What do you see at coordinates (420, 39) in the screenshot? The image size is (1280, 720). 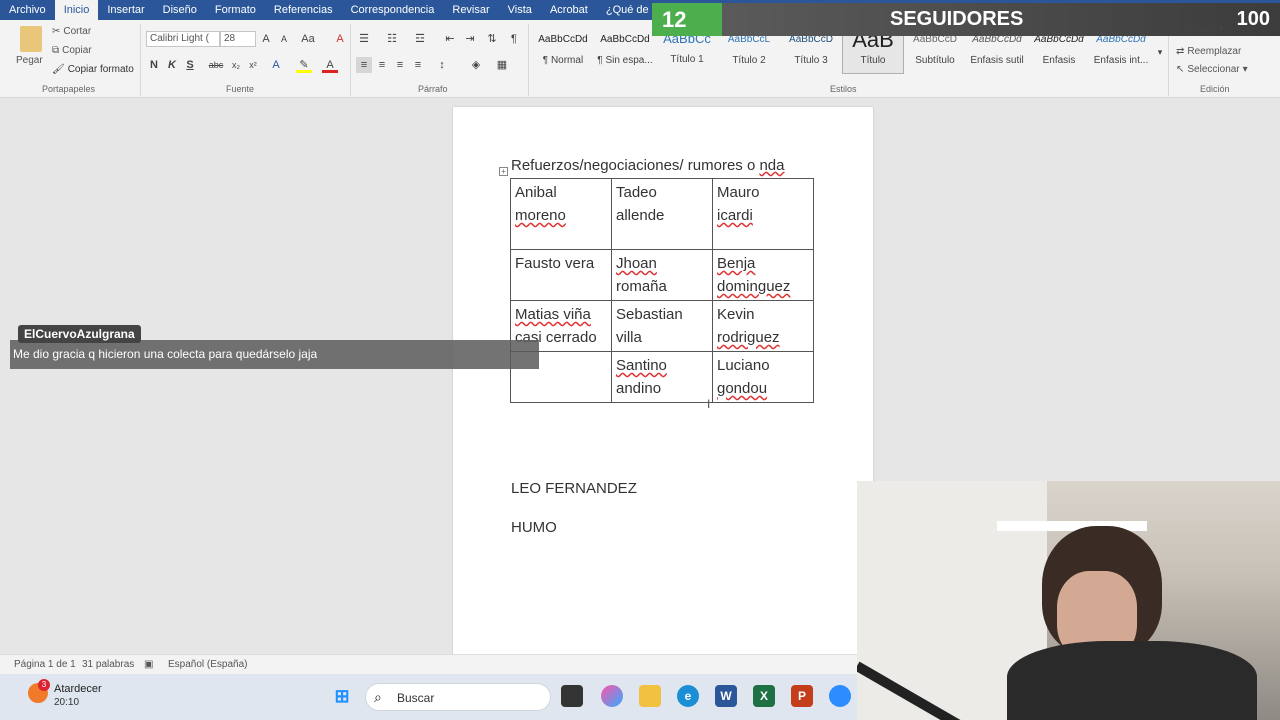 I see `multilevel-list-icon: ☲` at bounding box center [420, 39].